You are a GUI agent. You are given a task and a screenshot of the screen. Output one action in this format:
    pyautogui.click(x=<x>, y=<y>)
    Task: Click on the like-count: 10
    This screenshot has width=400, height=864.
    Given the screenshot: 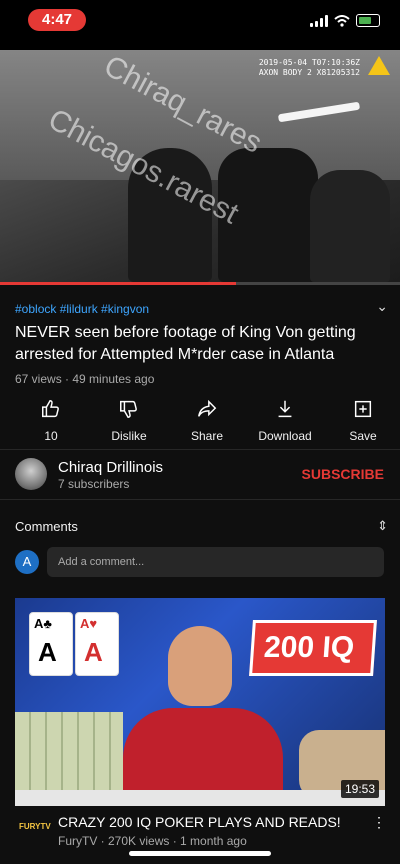 What is the action you would take?
    pyautogui.click(x=51, y=436)
    